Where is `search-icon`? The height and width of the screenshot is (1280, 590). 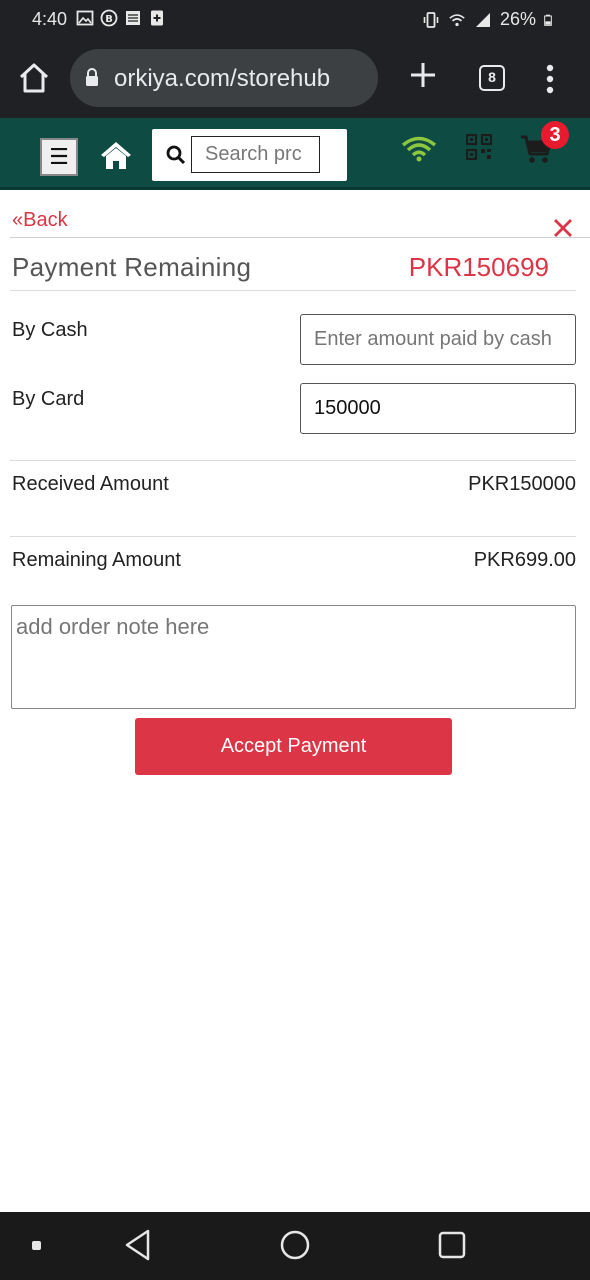
search-icon is located at coordinates (176, 155).